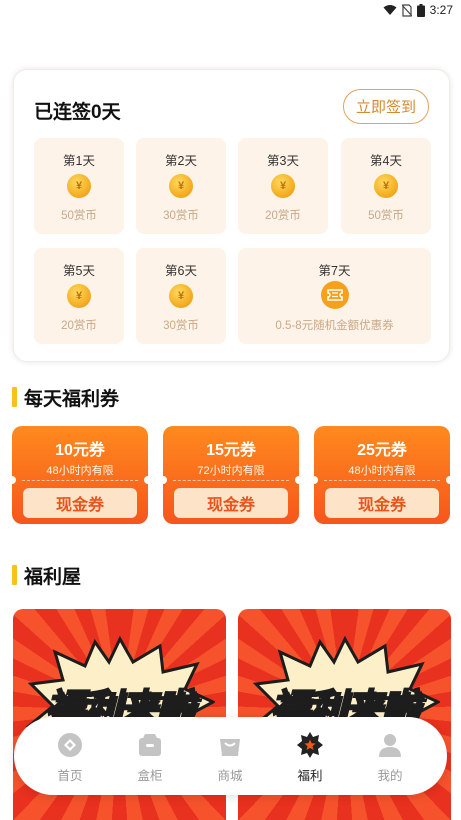 The height and width of the screenshot is (820, 461). Describe the element at coordinates (390, 745) in the screenshot. I see `profile-icon` at that location.